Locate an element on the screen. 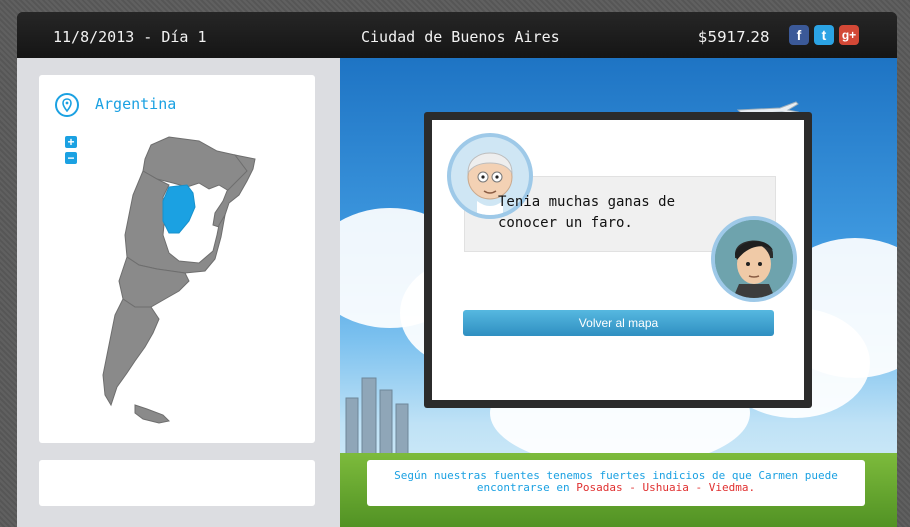  money-balance: $5917.28 is located at coordinates (734, 37).